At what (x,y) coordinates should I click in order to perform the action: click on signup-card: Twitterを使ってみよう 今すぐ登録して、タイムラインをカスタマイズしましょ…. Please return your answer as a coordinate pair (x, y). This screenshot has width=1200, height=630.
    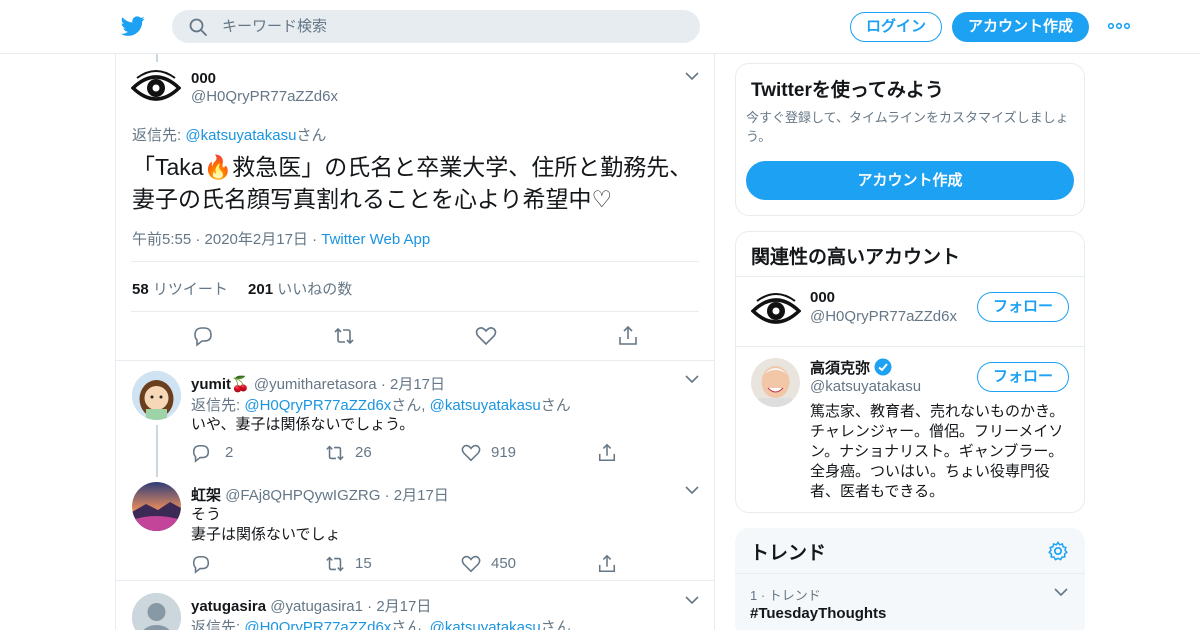
    Looking at the image, I should click on (910, 139).